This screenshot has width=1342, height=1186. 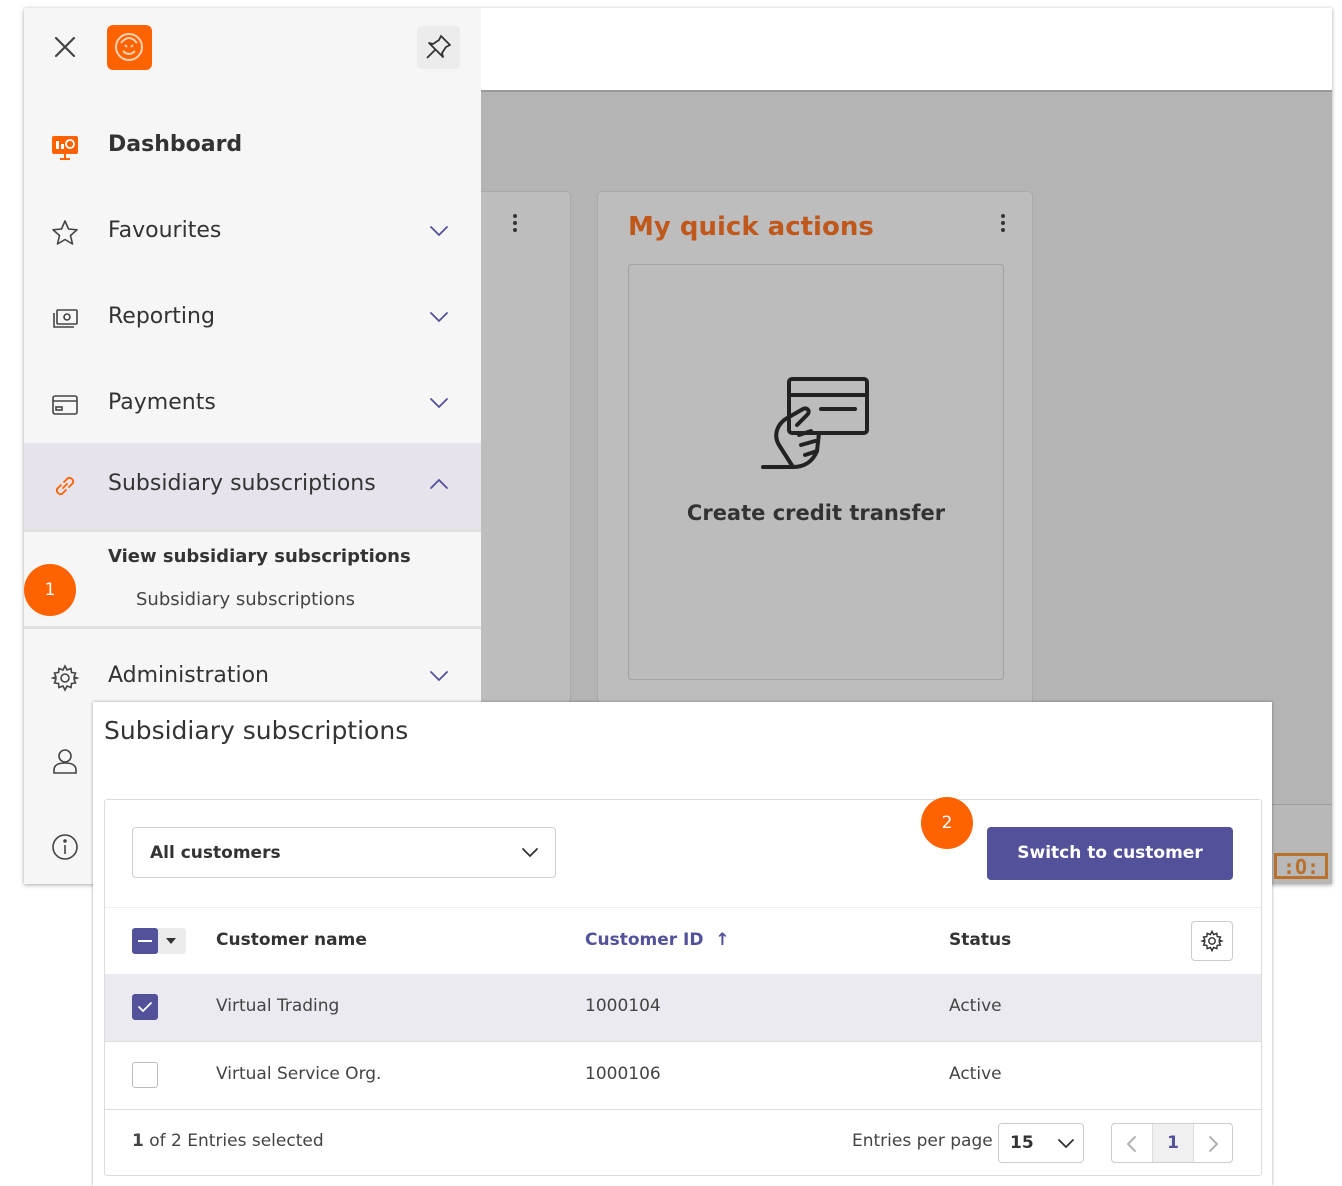 I want to click on star-icon, so click(x=65, y=232).